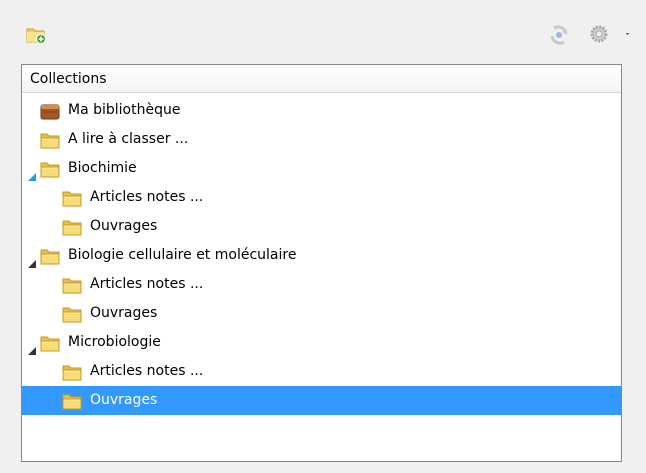 This screenshot has width=646, height=473. Describe the element at coordinates (124, 110) in the screenshot. I see `collection-label: Ma bibliothèque` at that location.